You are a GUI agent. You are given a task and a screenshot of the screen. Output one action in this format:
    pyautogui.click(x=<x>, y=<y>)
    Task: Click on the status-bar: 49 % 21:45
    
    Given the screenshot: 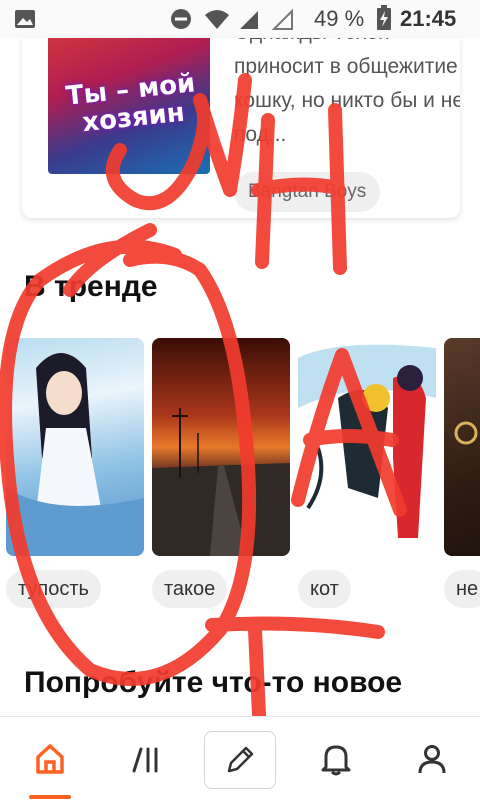 What is the action you would take?
    pyautogui.click(x=240, y=19)
    